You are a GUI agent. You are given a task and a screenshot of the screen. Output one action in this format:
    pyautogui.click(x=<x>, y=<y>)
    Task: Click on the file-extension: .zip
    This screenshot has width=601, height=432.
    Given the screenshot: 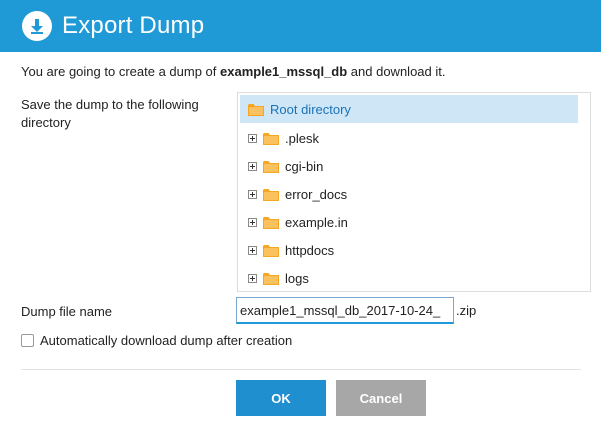 What is the action you would take?
    pyautogui.click(x=466, y=310)
    